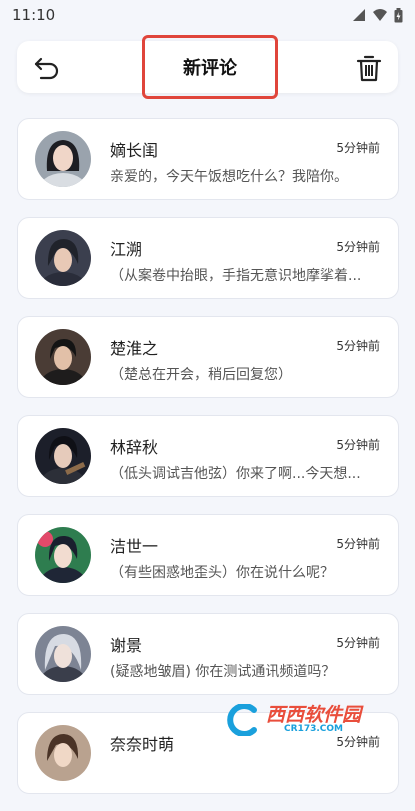 The width and height of the screenshot is (415, 811). I want to click on status-icons, so click(377, 15).